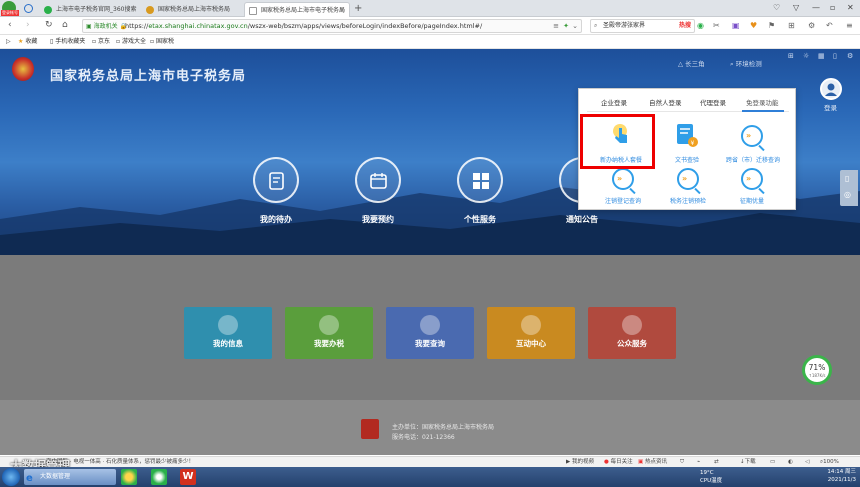 The height and width of the screenshot is (487, 860). I want to click on settings-icon: ⚙, so click(811, 25).